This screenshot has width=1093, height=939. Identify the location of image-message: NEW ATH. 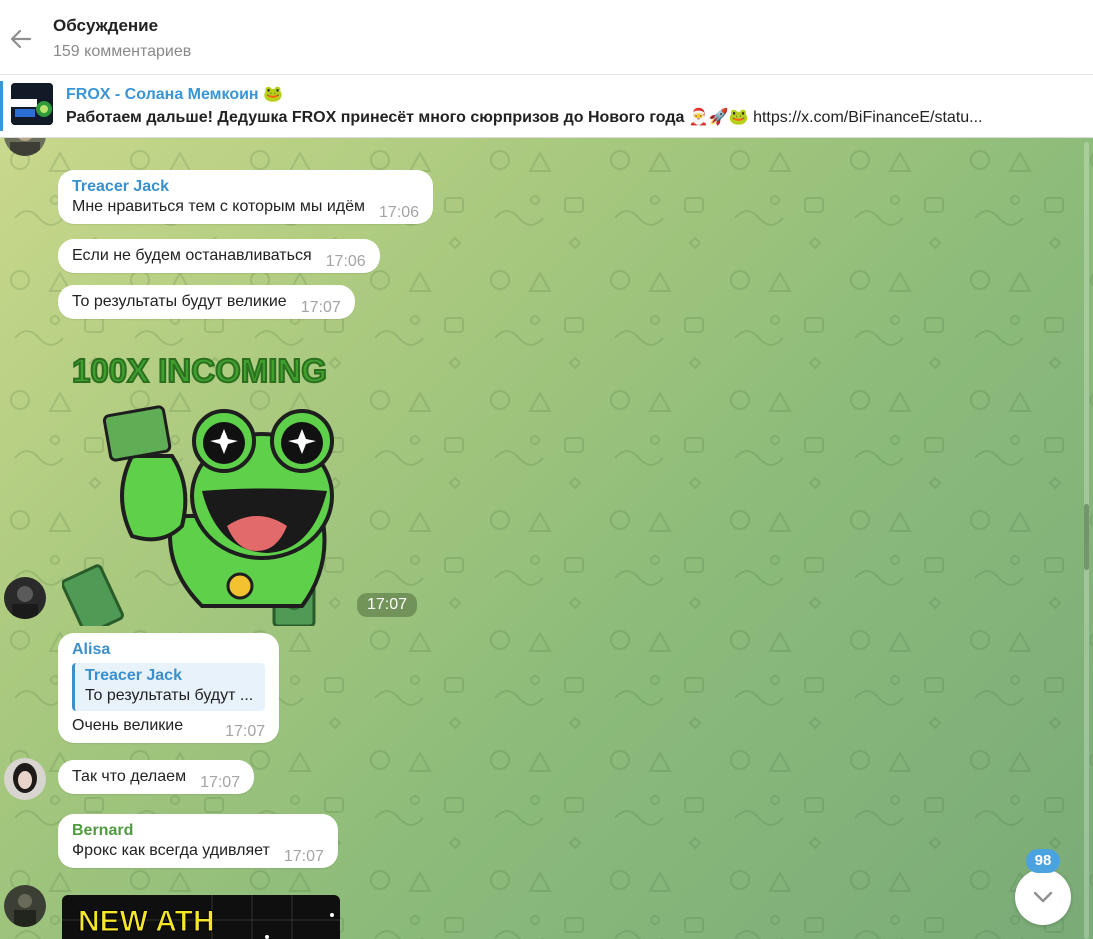
(201, 917).